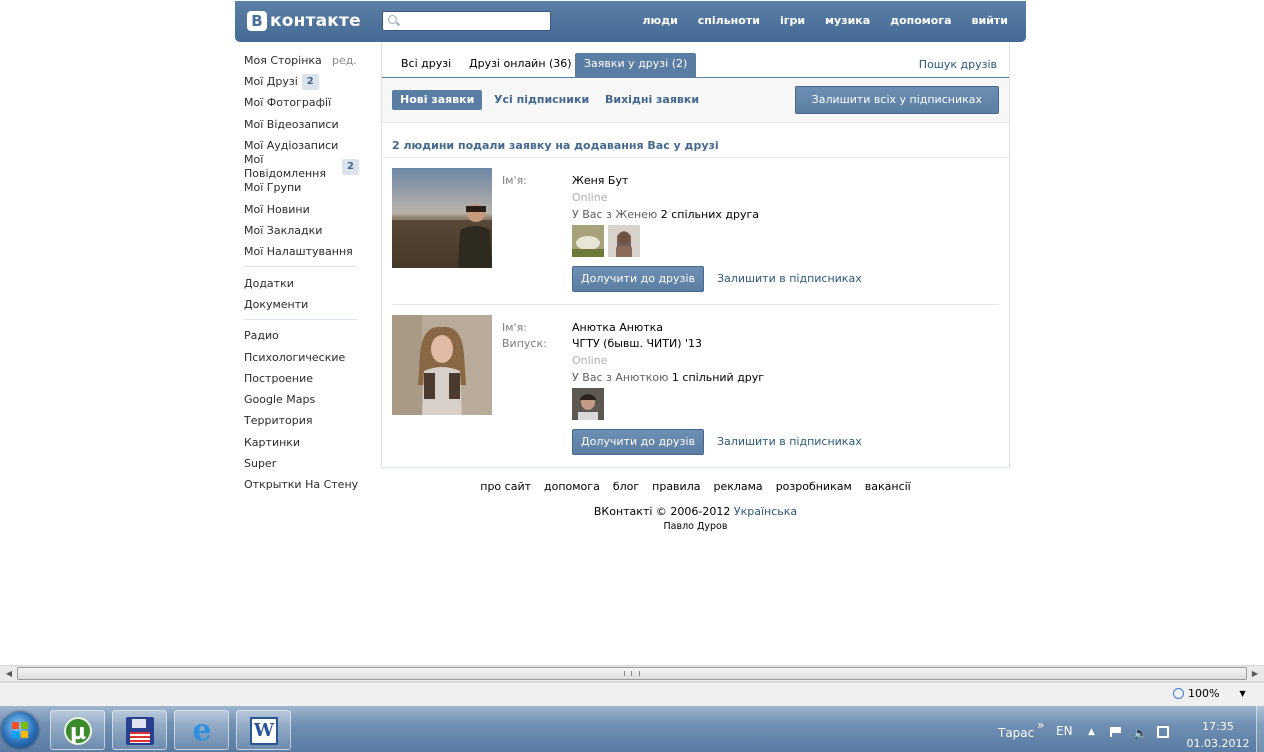  Describe the element at coordinates (659, 20) in the screenshot. I see `nav-people: люди` at that location.